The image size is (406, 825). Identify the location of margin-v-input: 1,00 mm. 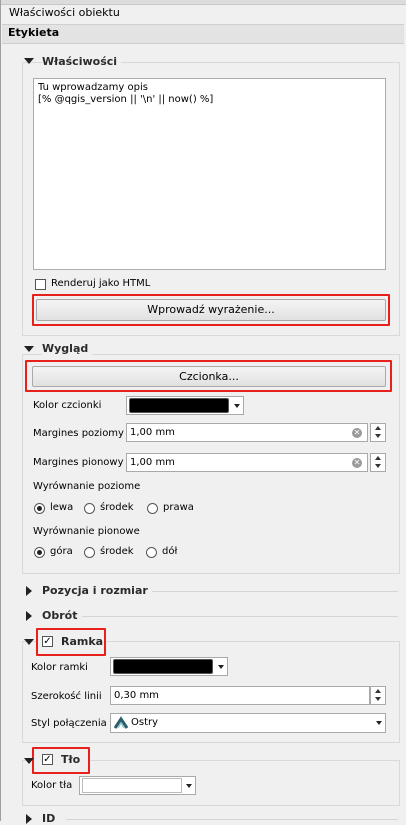
(247, 462).